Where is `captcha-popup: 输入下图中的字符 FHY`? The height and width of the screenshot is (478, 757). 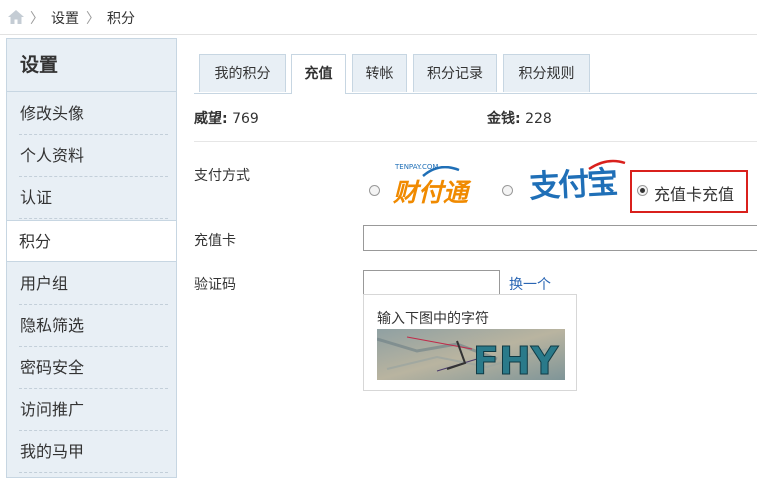
captcha-popup: 输入下图中的字符 FHY is located at coordinates (470, 342).